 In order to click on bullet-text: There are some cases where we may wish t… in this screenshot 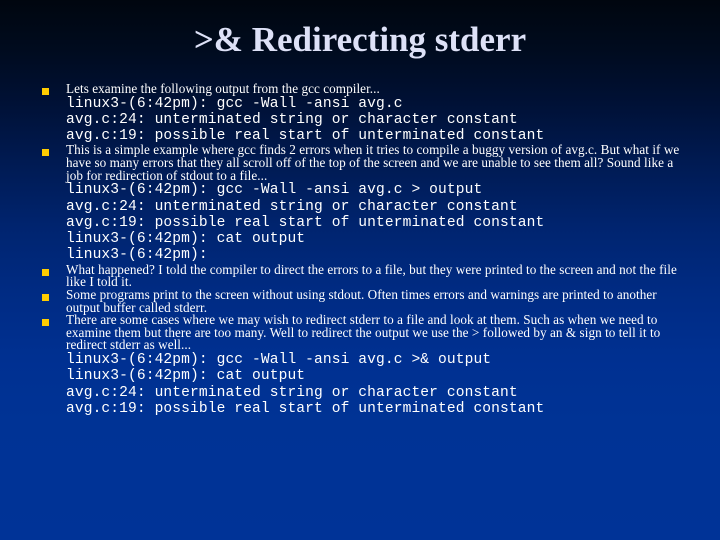, I will do `click(363, 332)`.